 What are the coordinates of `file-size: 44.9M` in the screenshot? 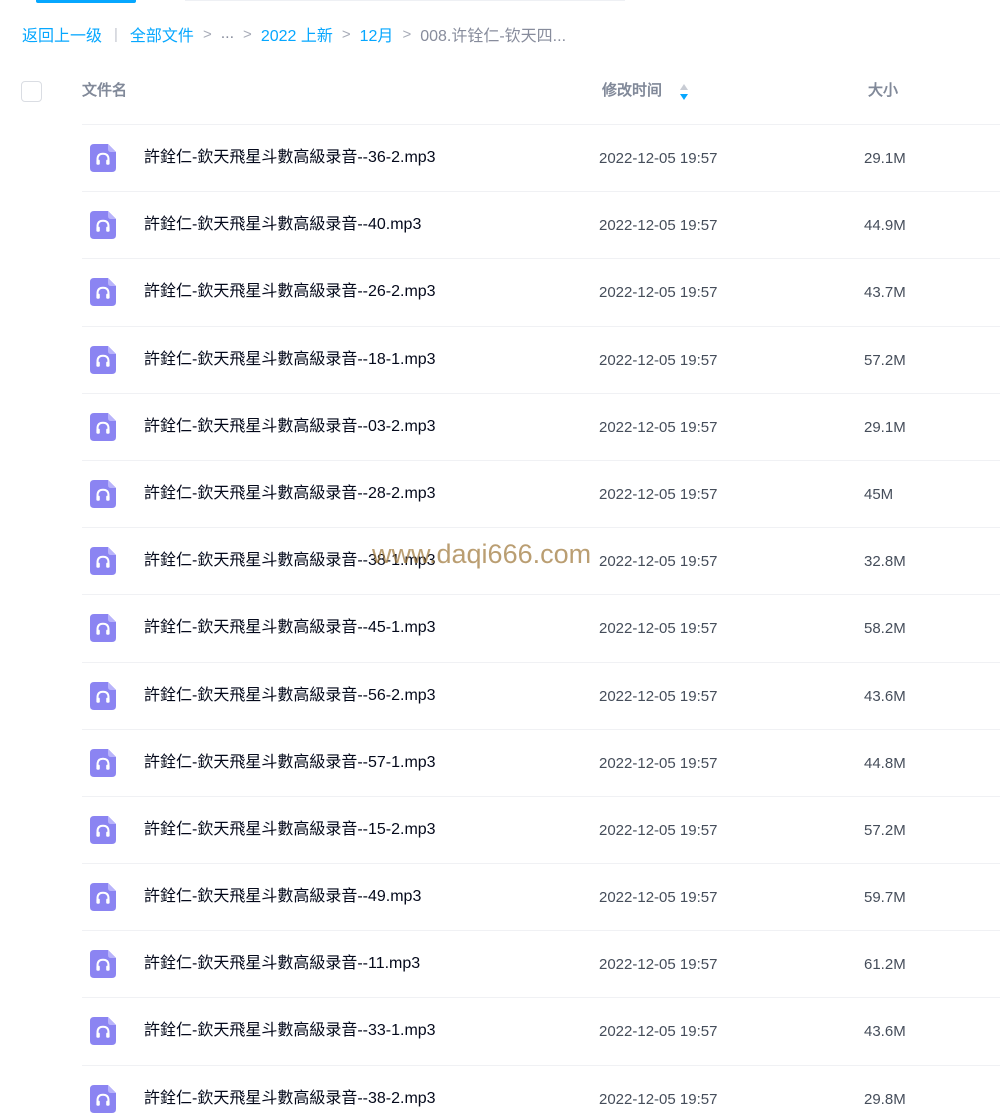 It's located at (885, 226).